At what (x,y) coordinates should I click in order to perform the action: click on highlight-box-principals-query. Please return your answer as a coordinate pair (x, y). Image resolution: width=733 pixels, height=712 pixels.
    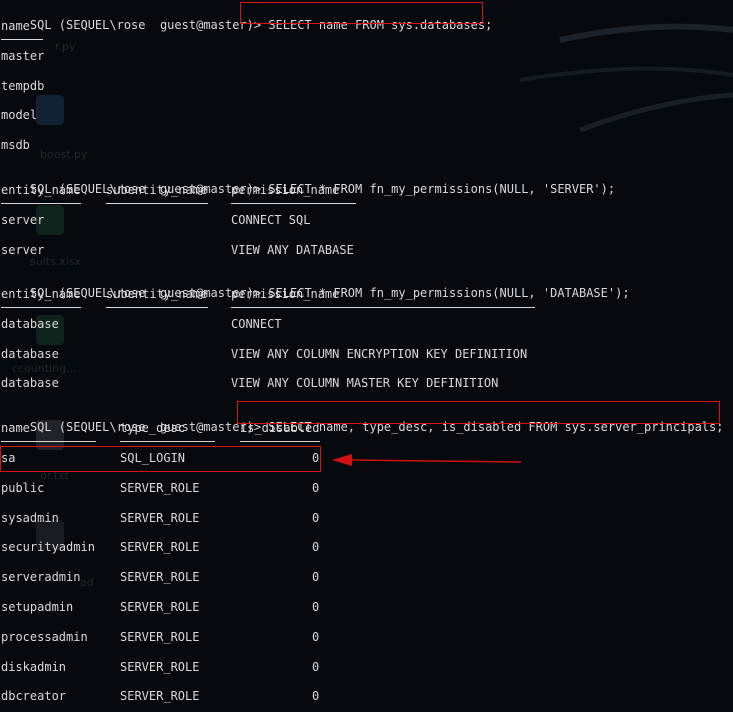
    Looking at the image, I should click on (478, 412).